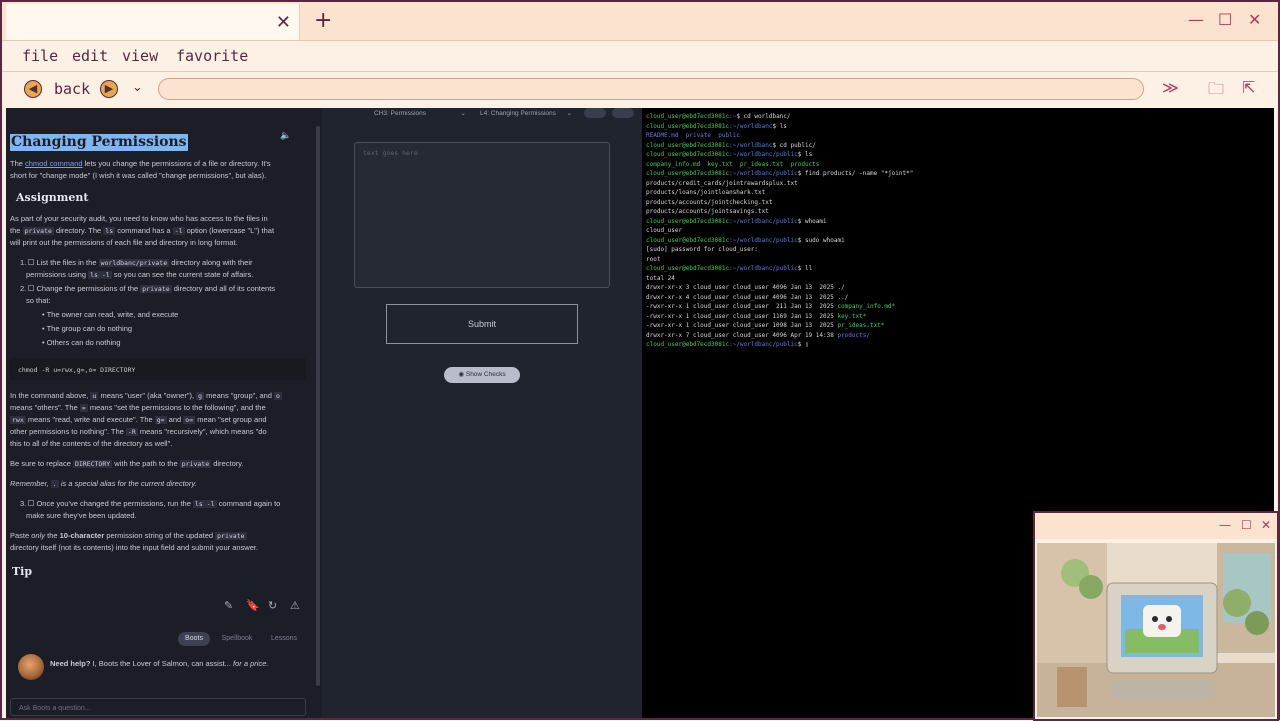 This screenshot has height=721, width=1280. I want to click on terminal-line: products/loans/jointloanshark.txt, so click(706, 192).